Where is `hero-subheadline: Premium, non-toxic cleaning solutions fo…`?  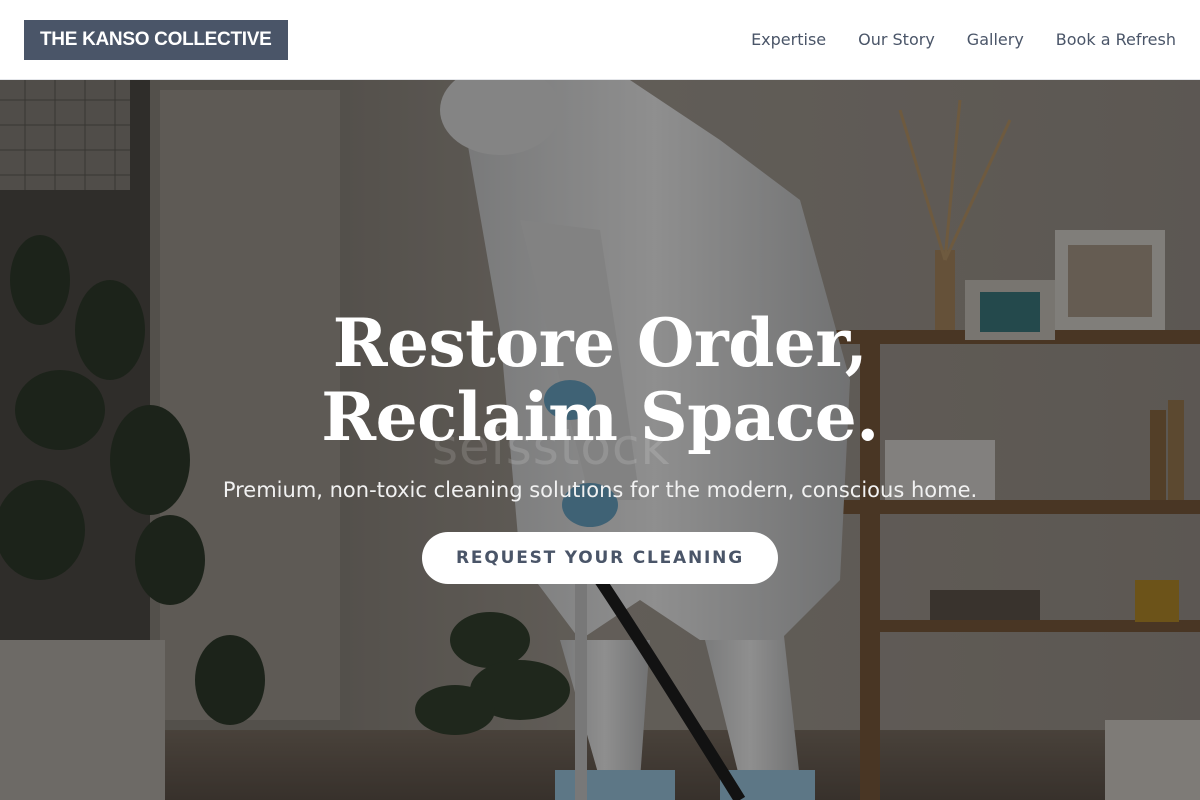
hero-subheadline: Premium, non-toxic cleaning solutions fo… is located at coordinates (600, 490).